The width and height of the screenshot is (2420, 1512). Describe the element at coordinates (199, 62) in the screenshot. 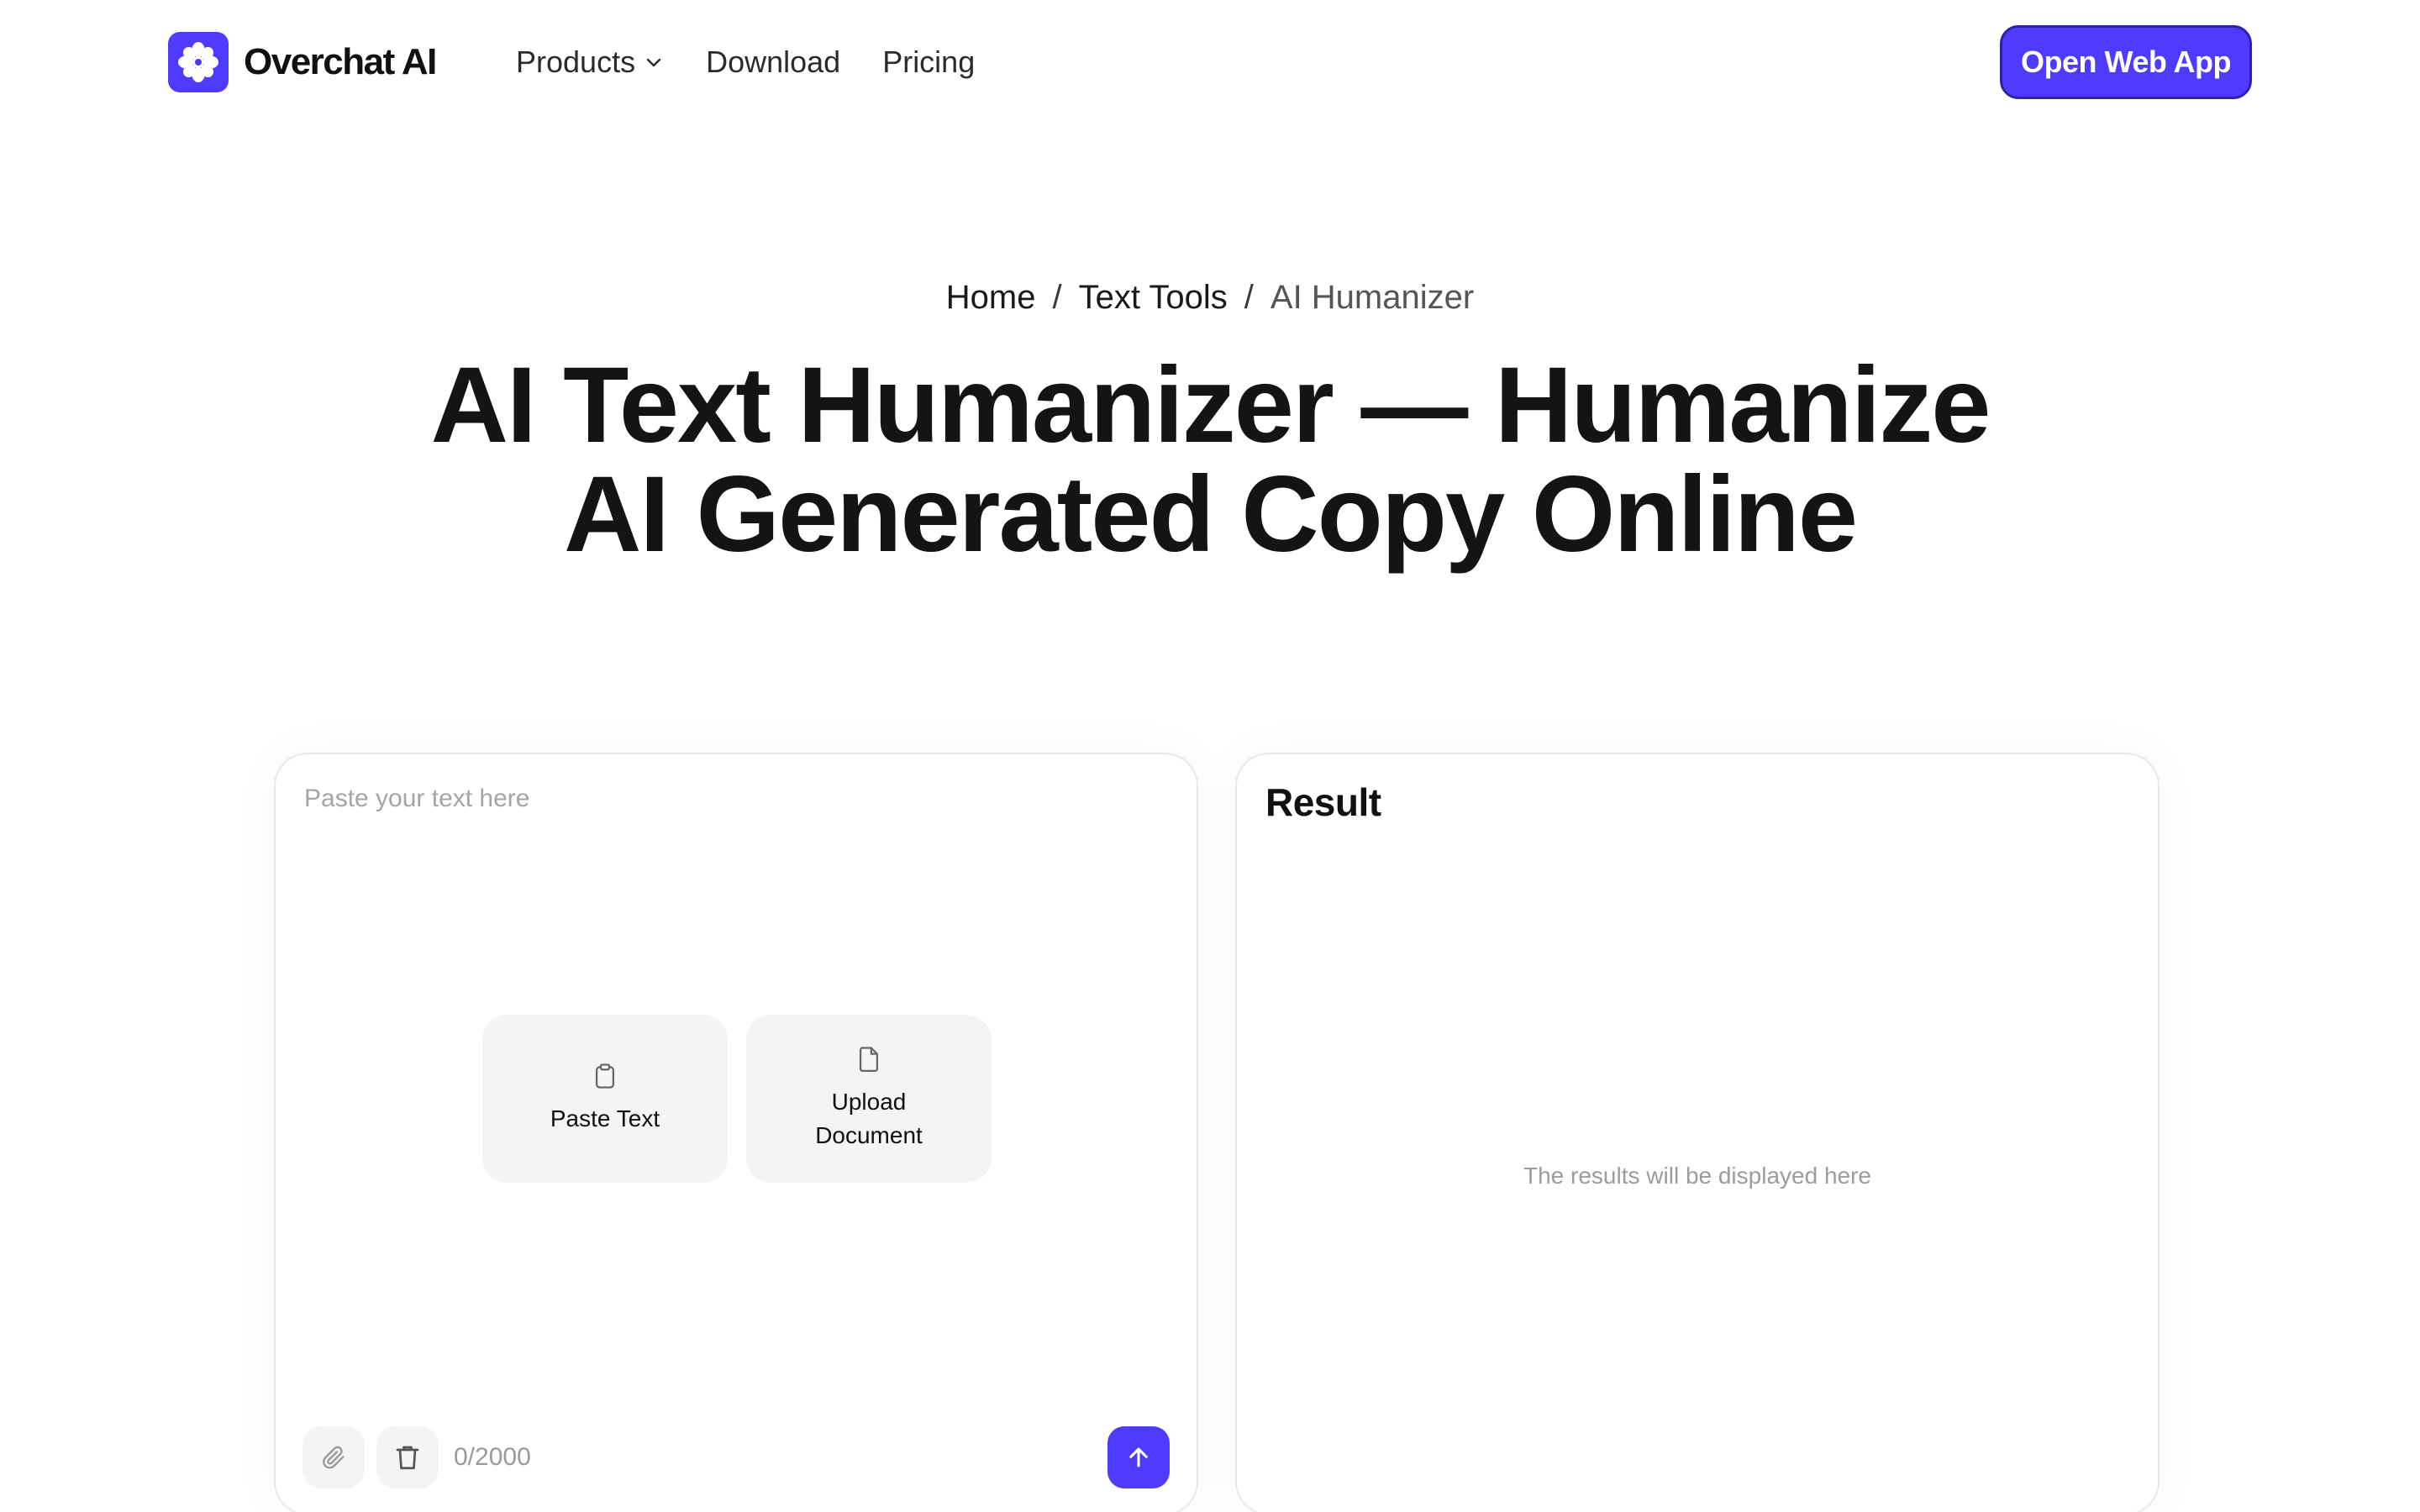

I see `asterisk-flower-icon` at that location.